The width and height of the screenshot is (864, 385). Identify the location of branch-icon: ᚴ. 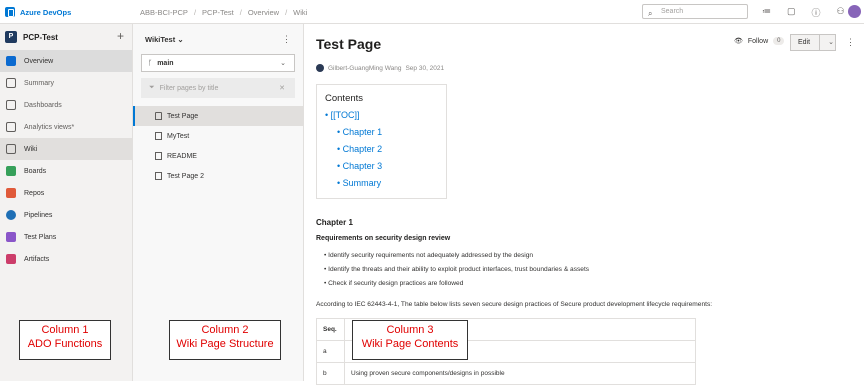
(150, 63).